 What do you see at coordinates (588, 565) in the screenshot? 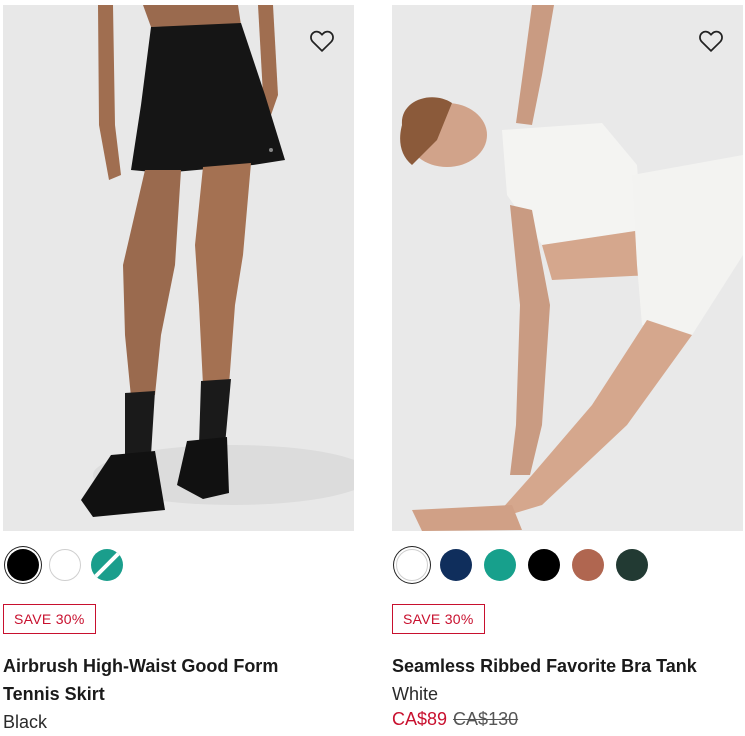
I see `swatch-terracotta` at bounding box center [588, 565].